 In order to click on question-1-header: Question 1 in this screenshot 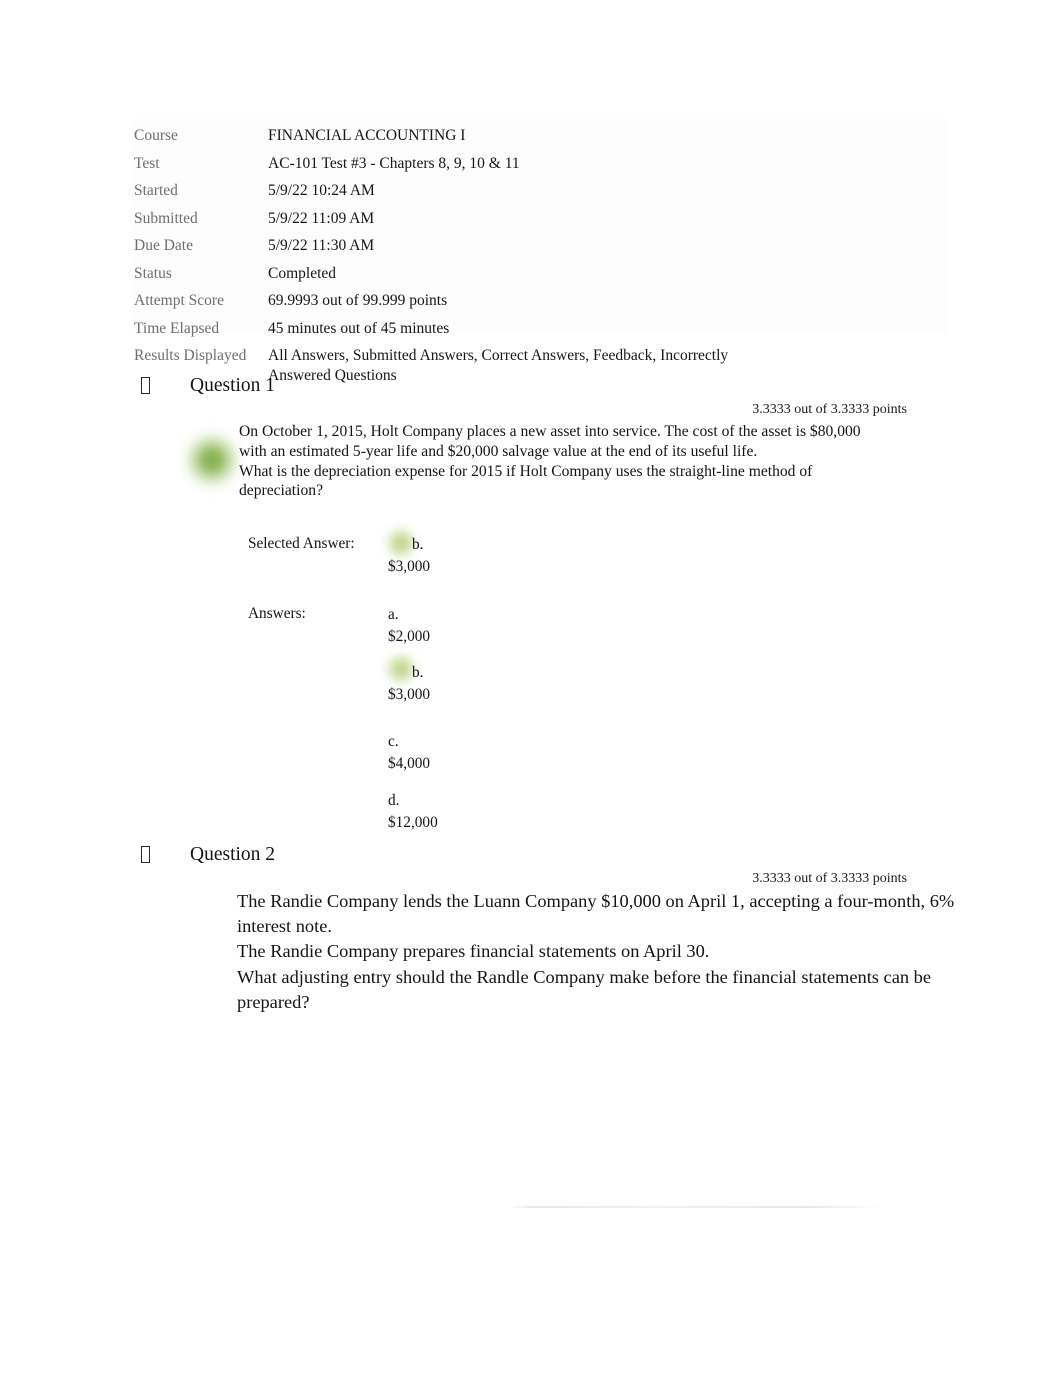, I will do `click(531, 387)`.